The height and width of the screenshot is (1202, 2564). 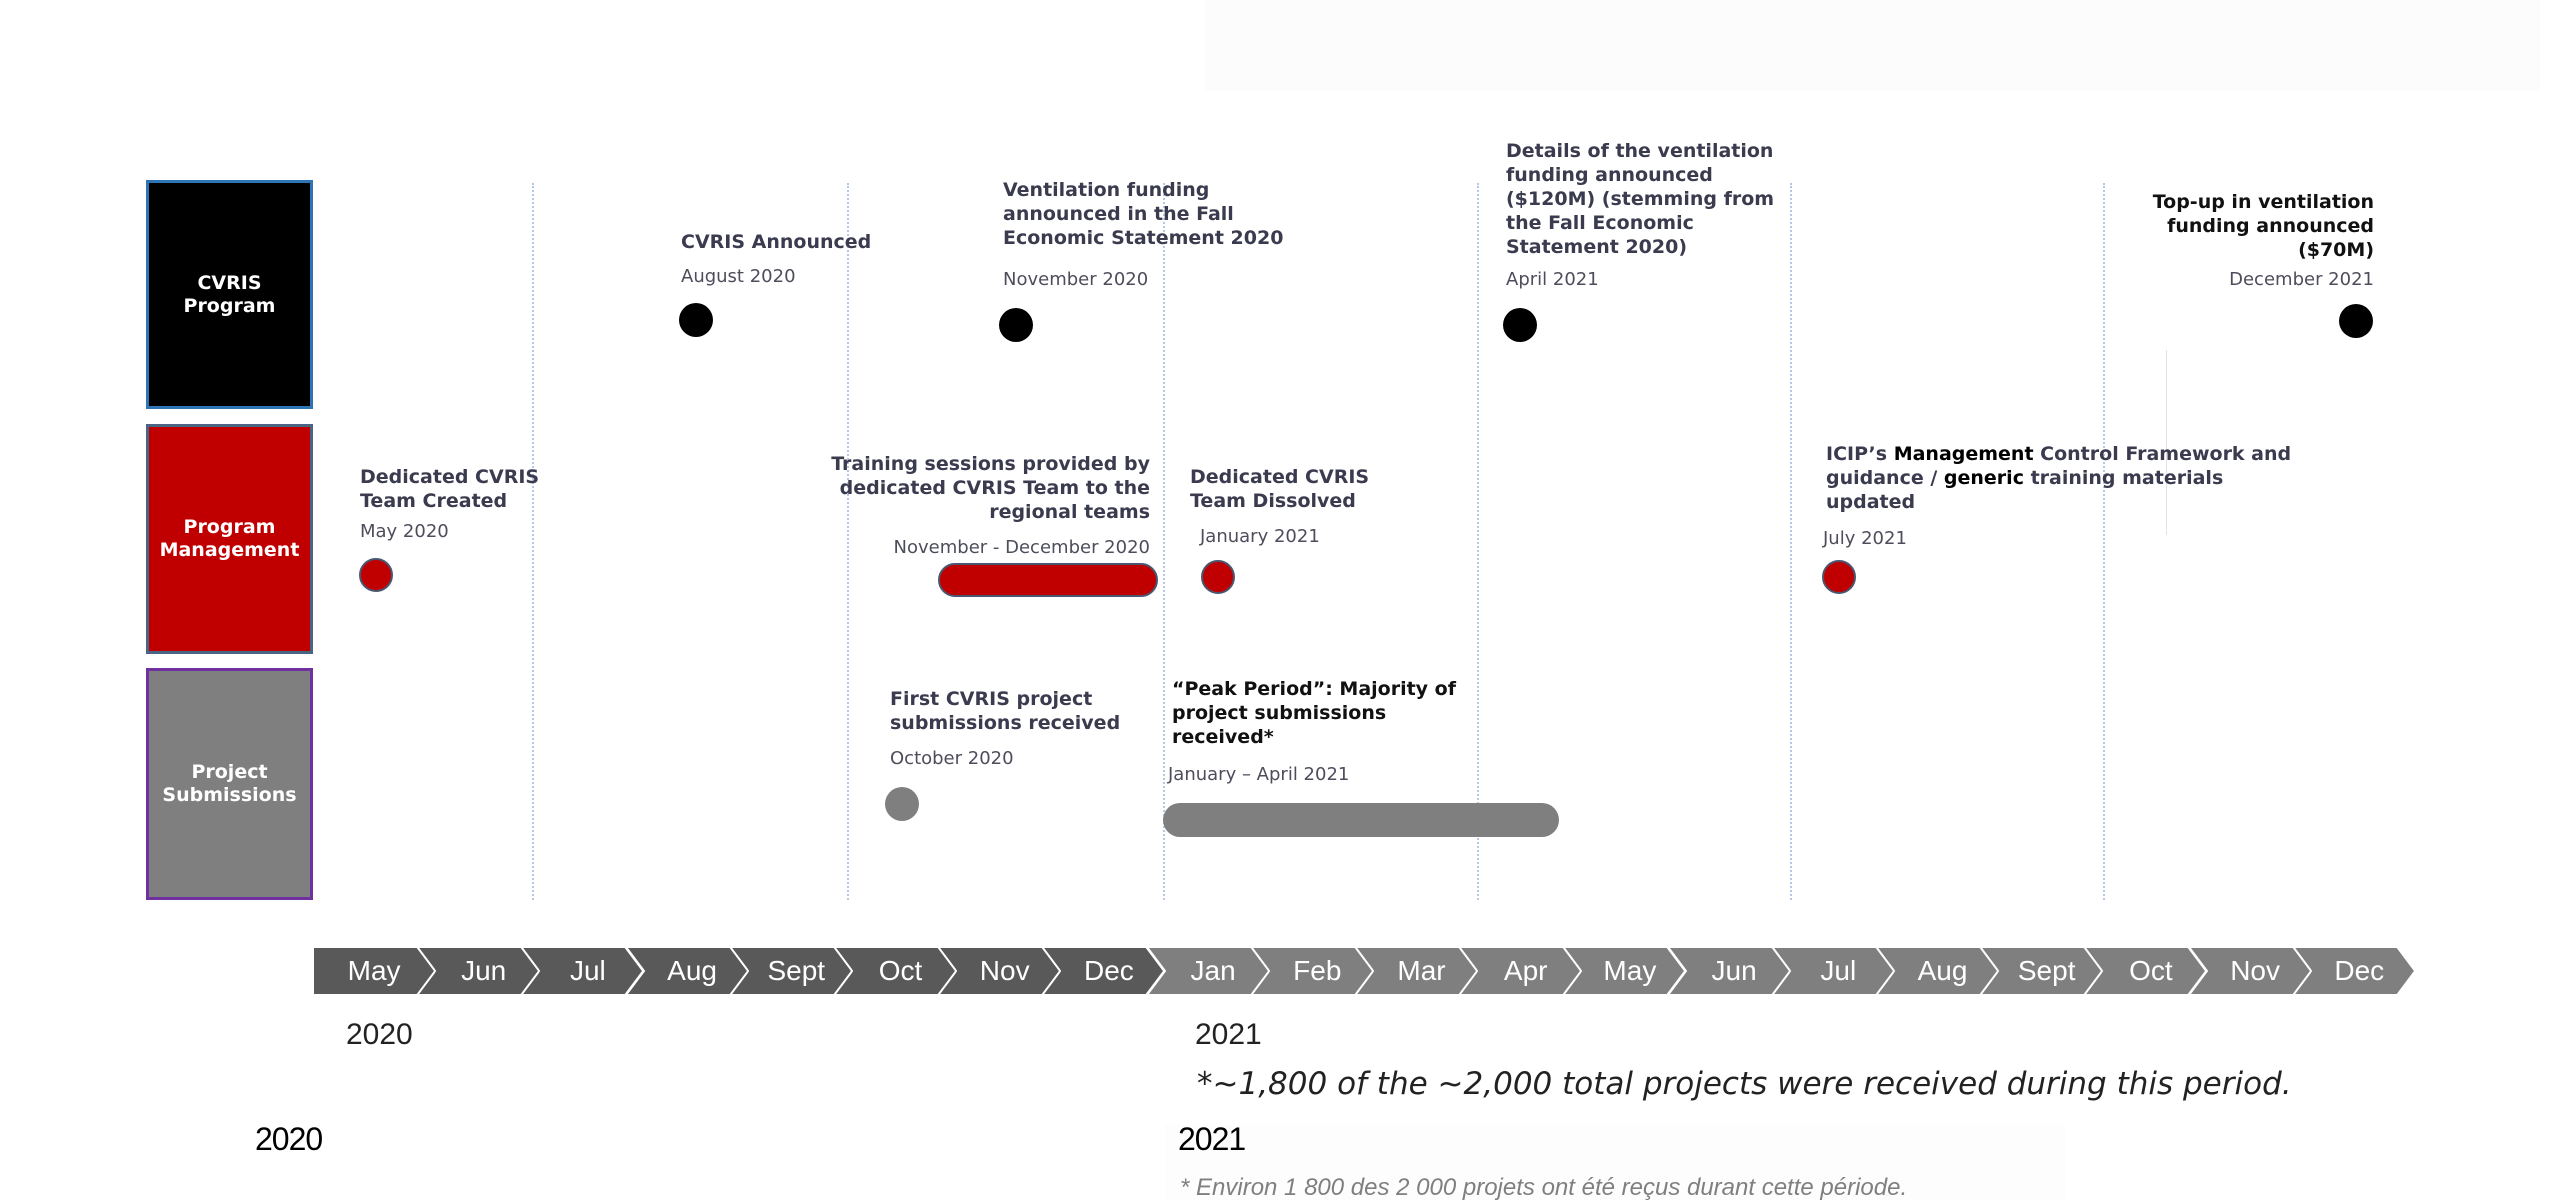 I want to click on milestone-dot-team-dissolved, so click(x=1218, y=577).